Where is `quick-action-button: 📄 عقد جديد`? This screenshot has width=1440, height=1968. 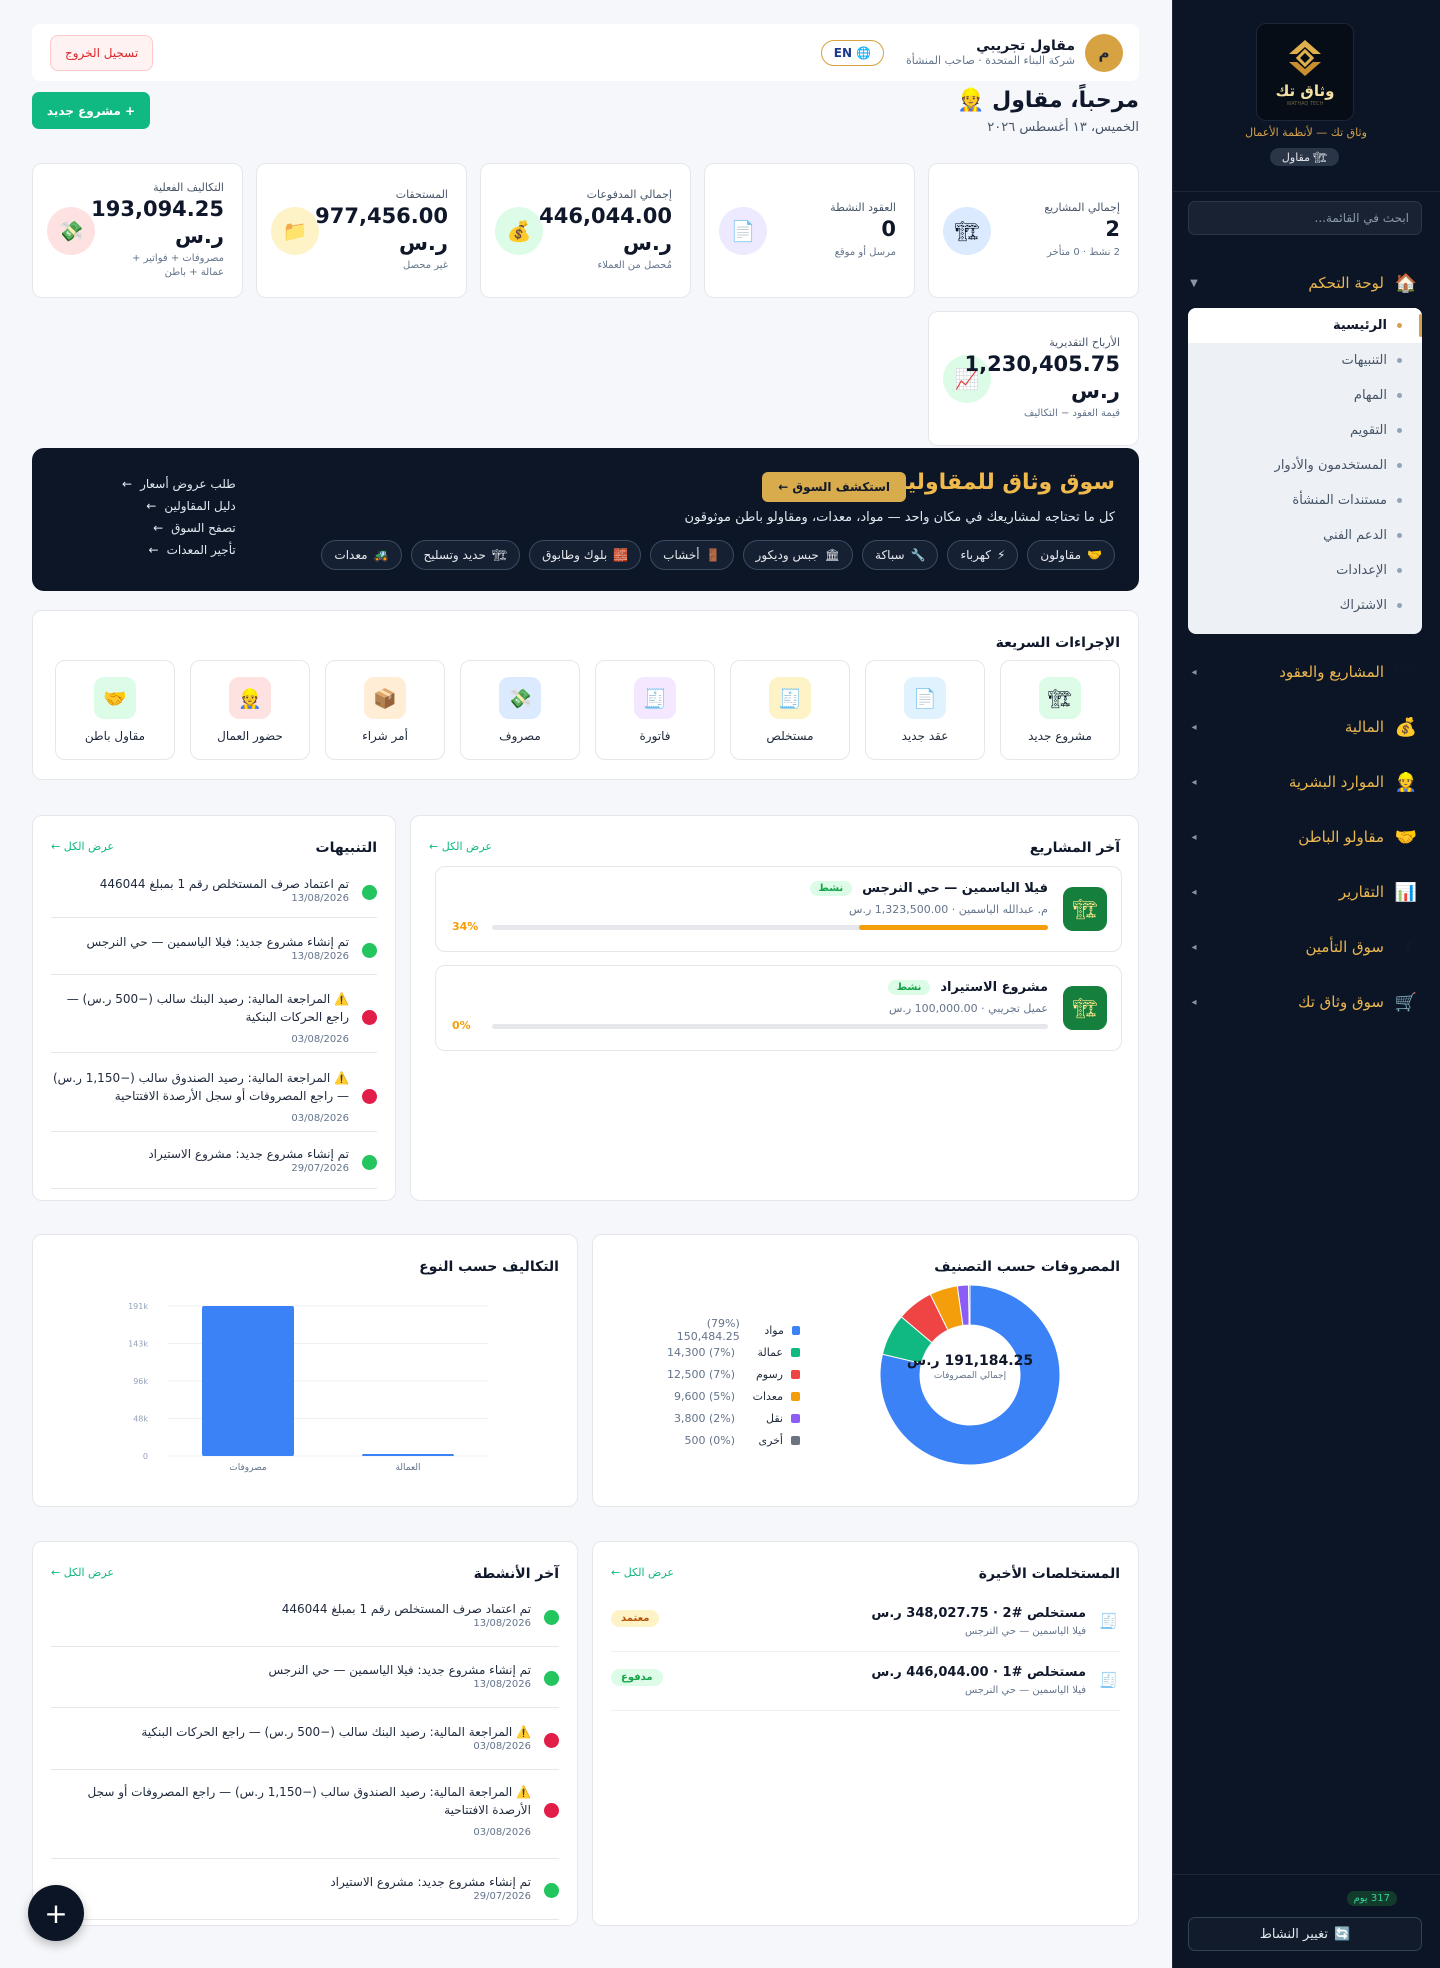 quick-action-button: 📄 عقد جديد is located at coordinates (925, 710).